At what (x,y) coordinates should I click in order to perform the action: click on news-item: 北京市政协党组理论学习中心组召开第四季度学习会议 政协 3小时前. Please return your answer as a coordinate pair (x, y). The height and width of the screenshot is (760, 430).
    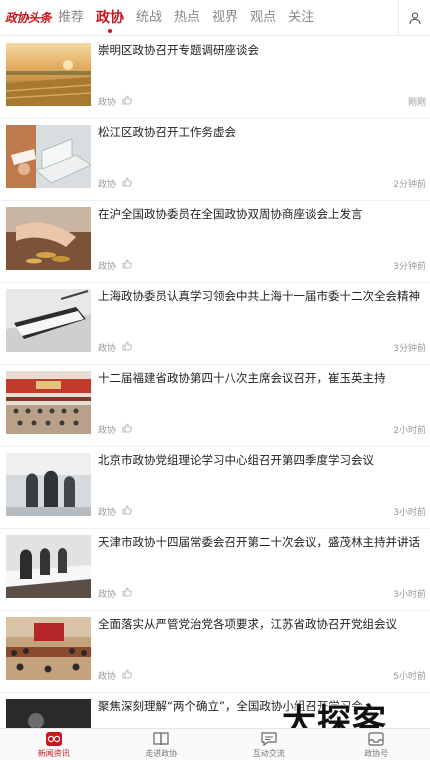
    Looking at the image, I should click on (215, 488).